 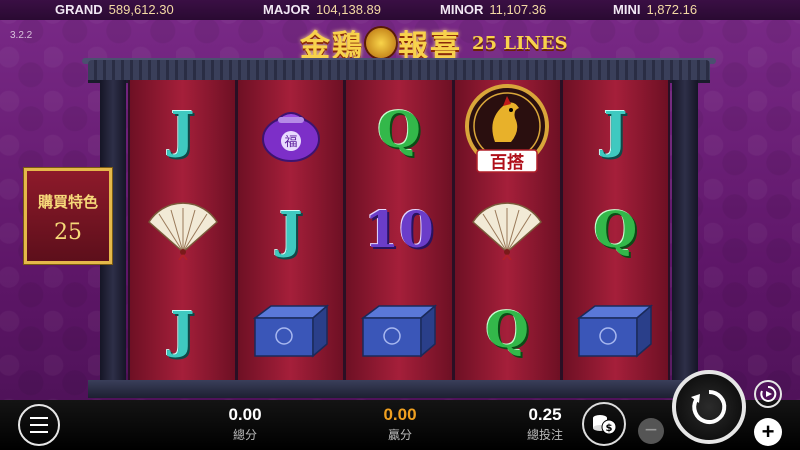 I want to click on win-value: 0.00, so click(x=400, y=414).